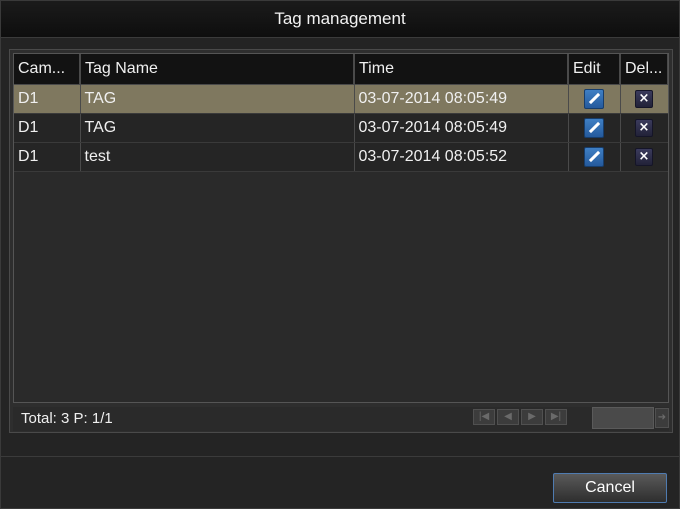 This screenshot has height=509, width=680. I want to click on next-page-icon: ▶, so click(532, 417).